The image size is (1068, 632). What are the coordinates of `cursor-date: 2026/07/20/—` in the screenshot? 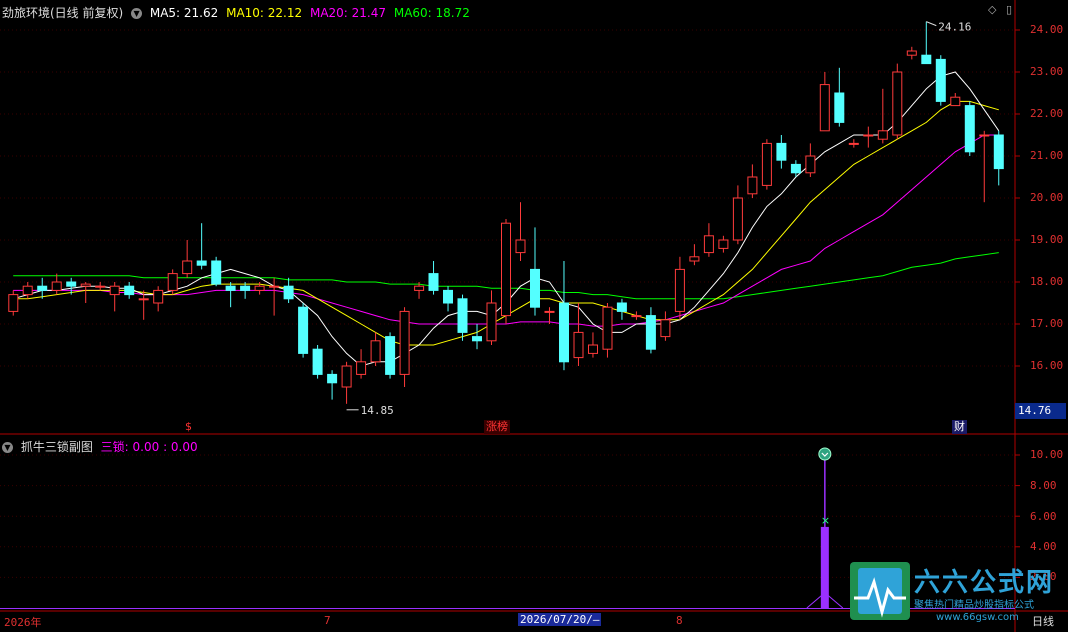 It's located at (560, 619).